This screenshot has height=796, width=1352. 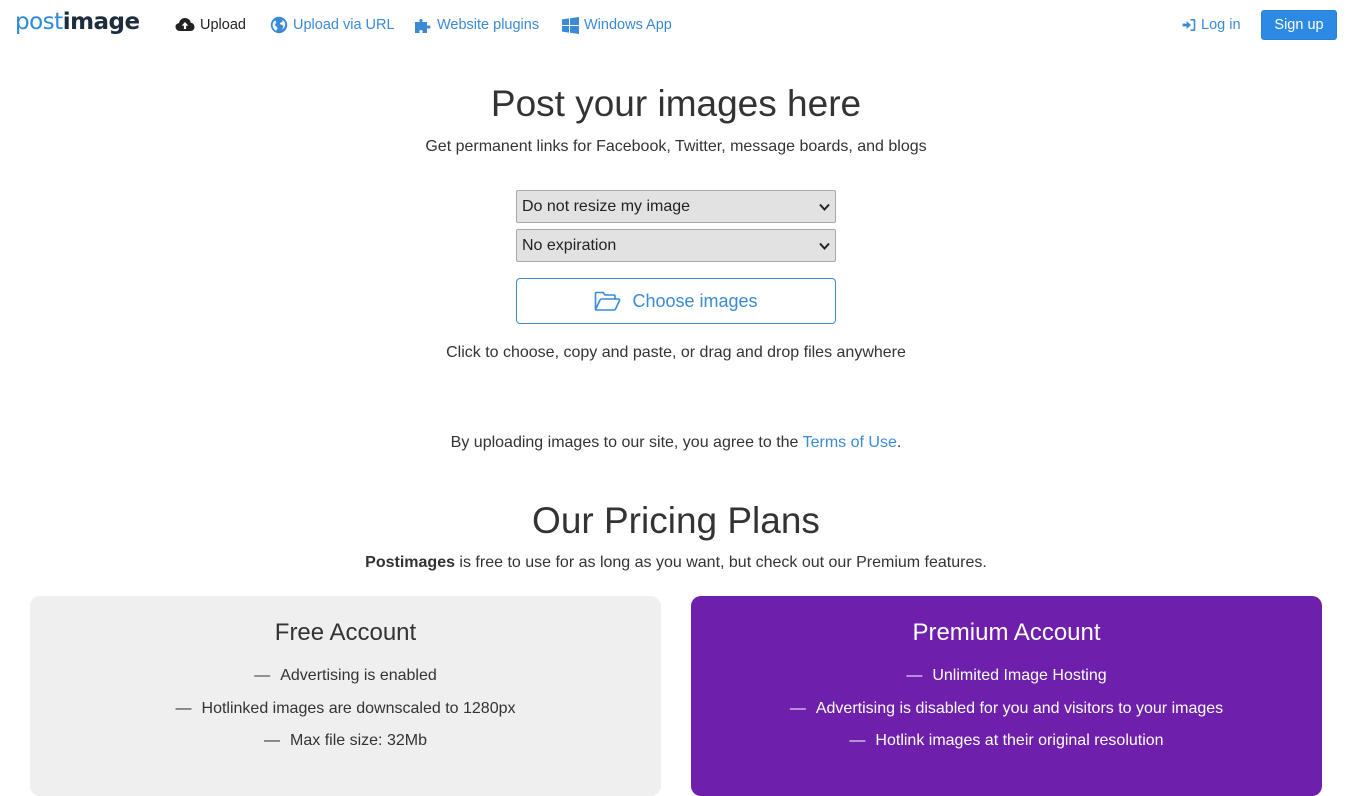 I want to click on premium-account-title: Premium Account, so click(x=1006, y=632).